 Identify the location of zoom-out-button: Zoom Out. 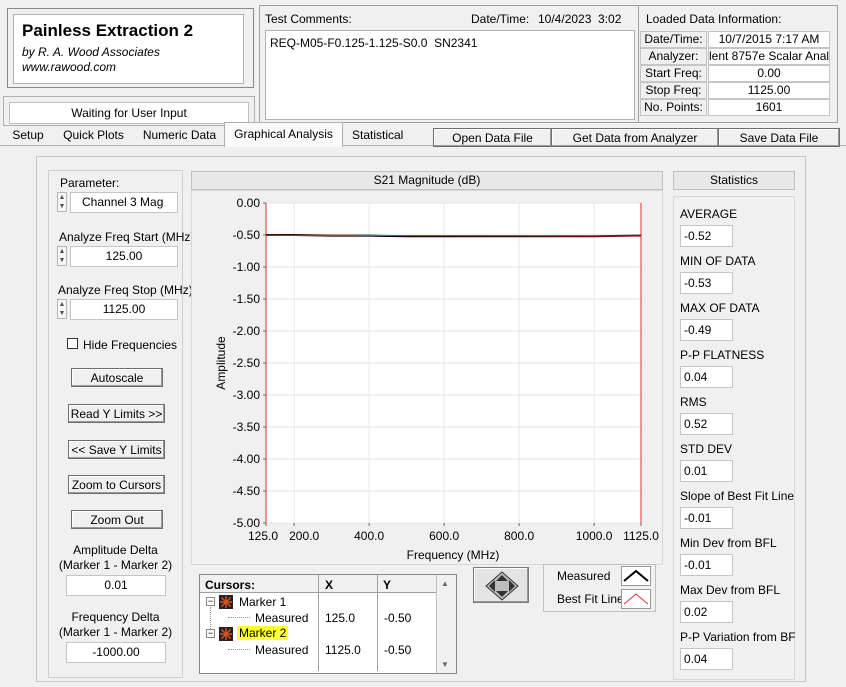
(117, 519).